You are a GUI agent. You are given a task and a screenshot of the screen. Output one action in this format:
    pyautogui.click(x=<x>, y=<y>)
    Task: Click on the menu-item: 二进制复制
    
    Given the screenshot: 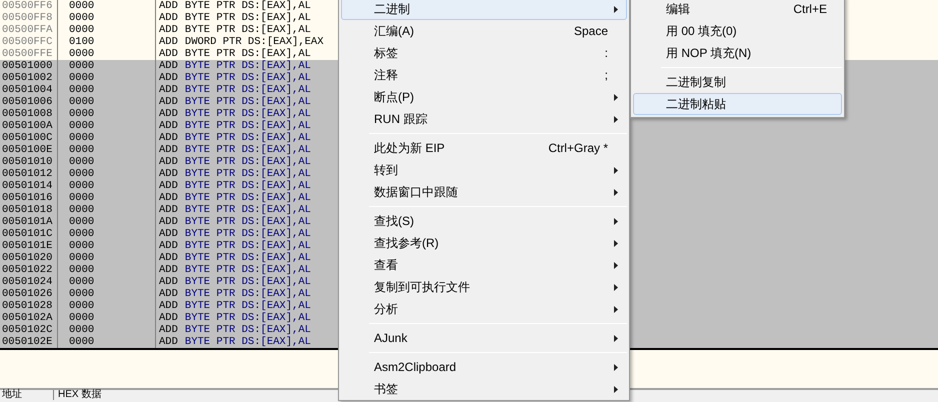 What is the action you would take?
    pyautogui.click(x=737, y=82)
    